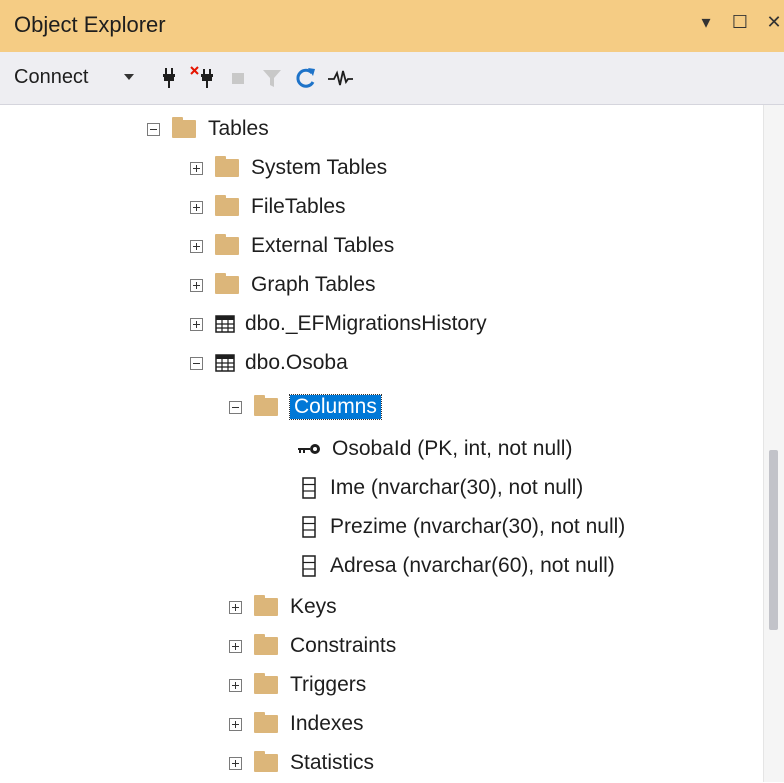 The width and height of the screenshot is (784, 783). I want to click on activity-monitor-icon, so click(340, 78).